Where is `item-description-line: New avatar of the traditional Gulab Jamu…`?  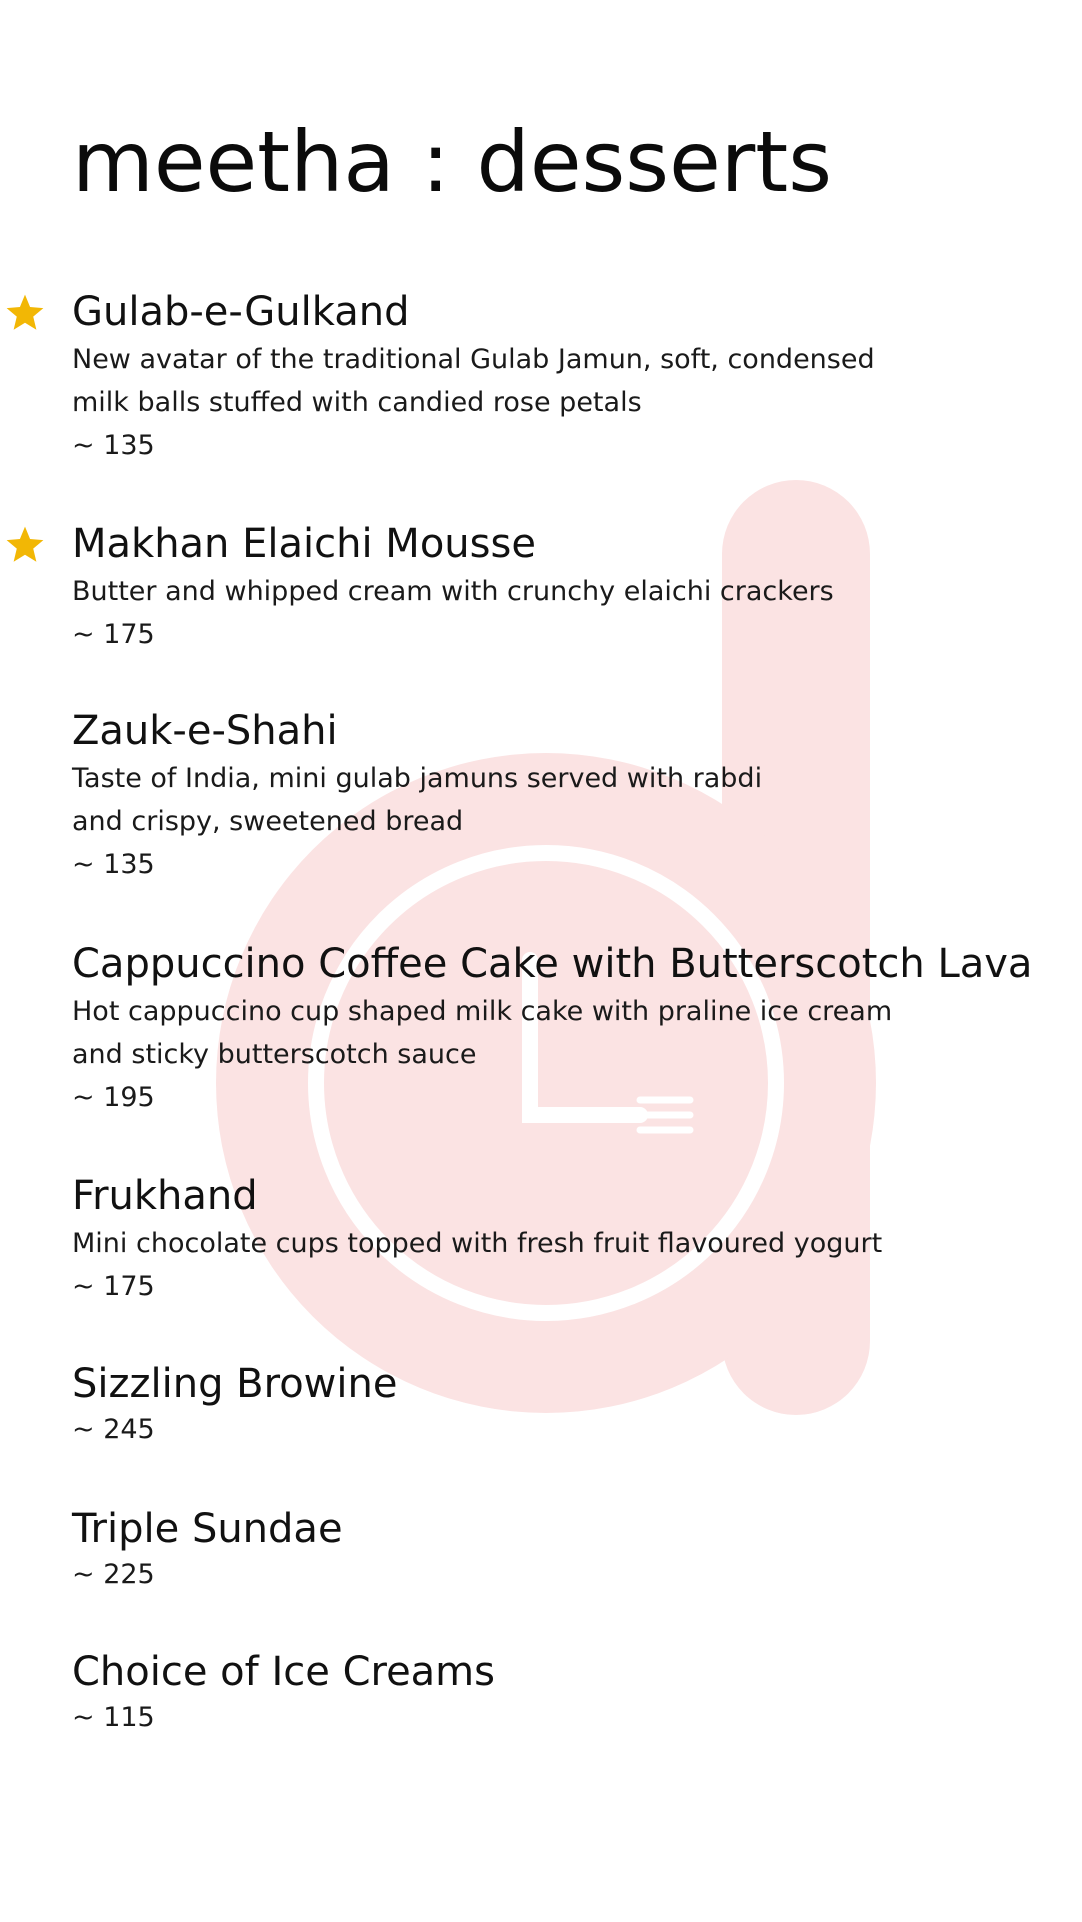 item-description-line: New avatar of the traditional Gulab Jamu… is located at coordinates (473, 359).